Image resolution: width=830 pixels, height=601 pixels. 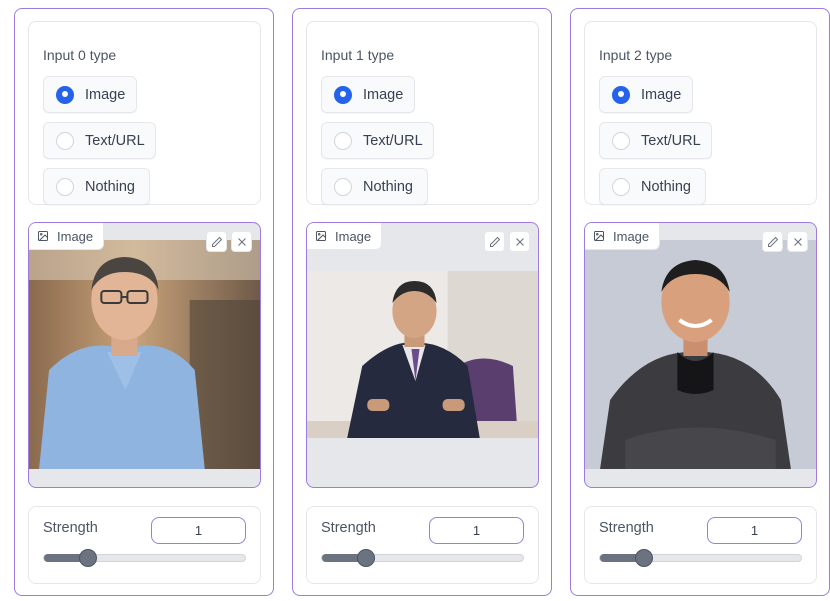 I want to click on image-upload-2: Image, so click(x=700, y=355).